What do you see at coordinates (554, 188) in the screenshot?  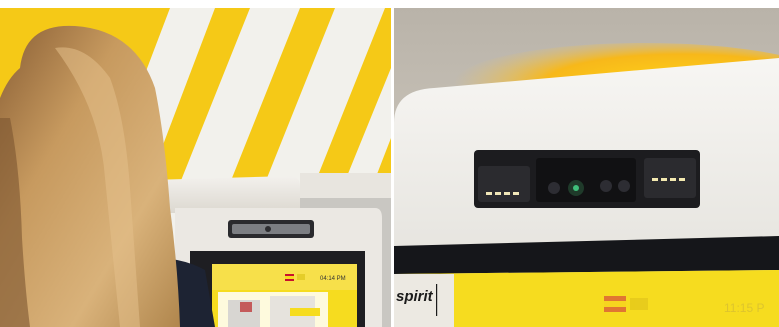 I see `camera-lens-icon` at bounding box center [554, 188].